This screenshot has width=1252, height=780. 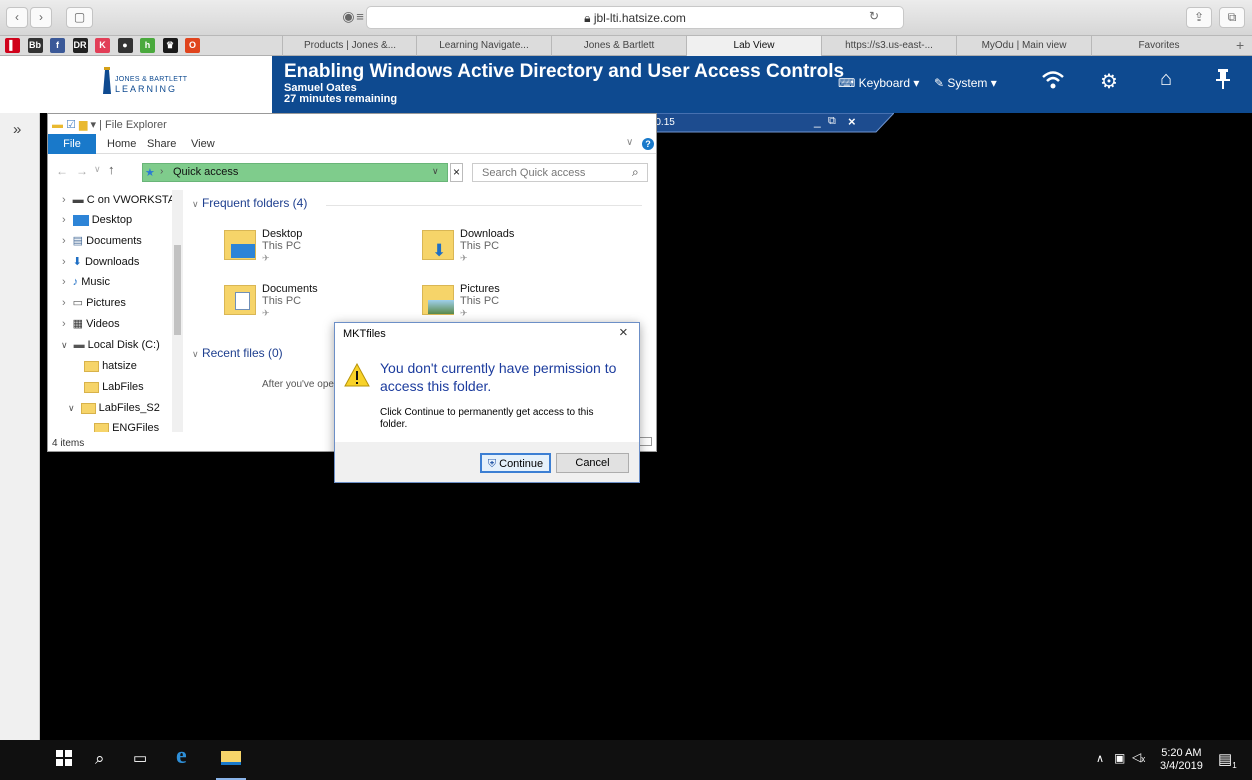 I want to click on tabs-overview-button: ⧉, so click(x=1232, y=17).